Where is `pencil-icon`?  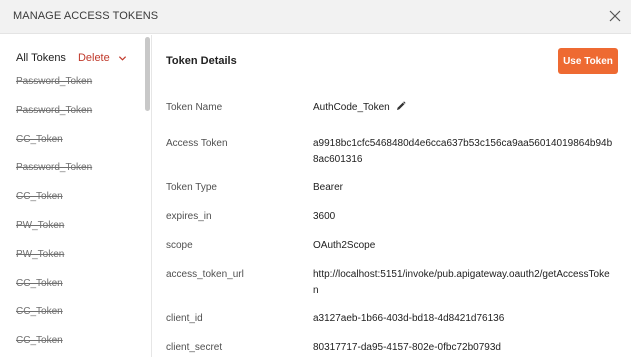 pencil-icon is located at coordinates (401, 106).